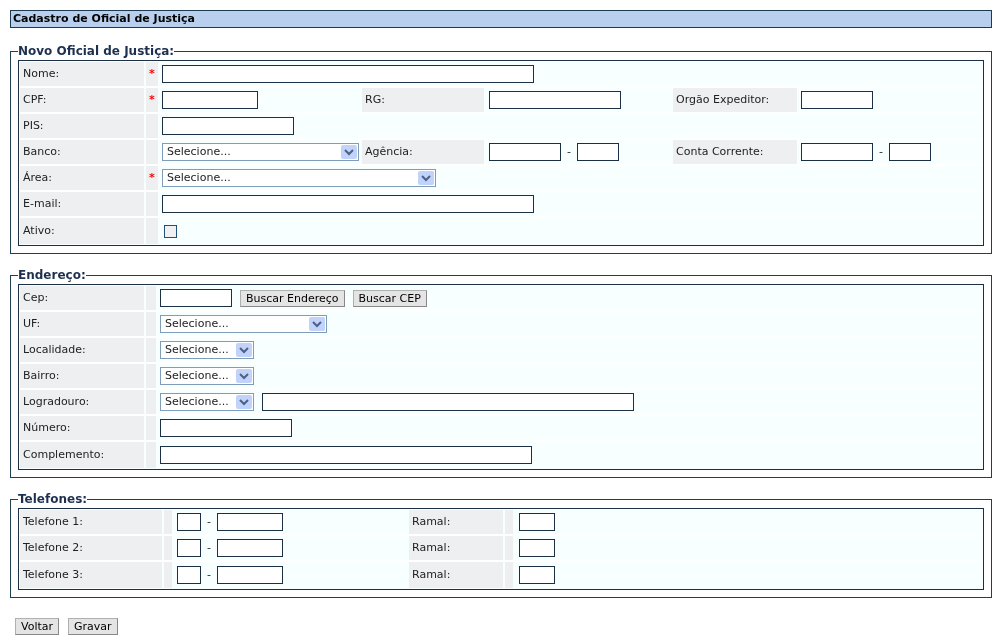 The width and height of the screenshot is (1002, 641). I want to click on form-button: Gravar, so click(93, 626).